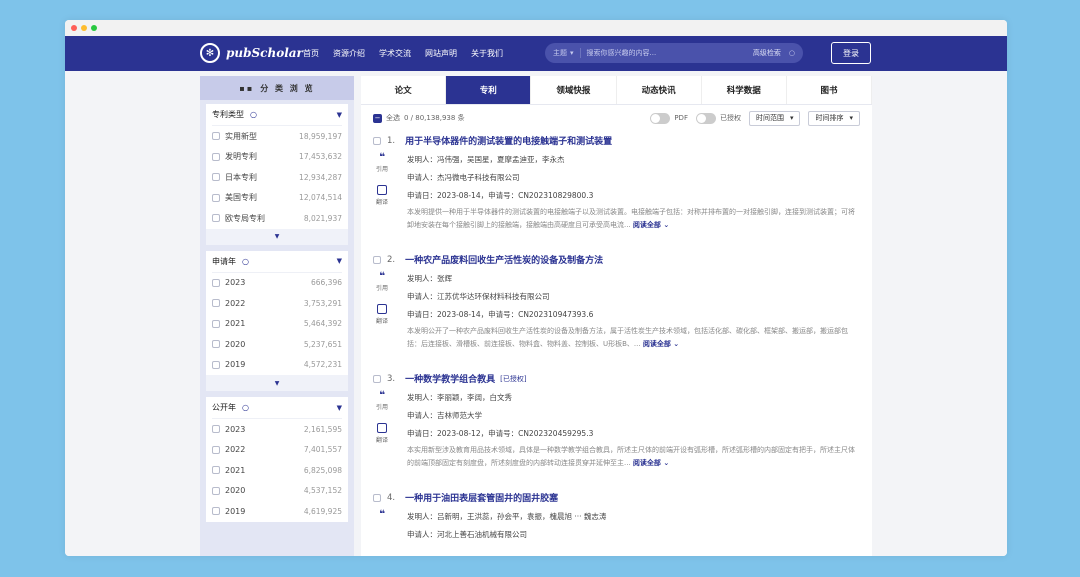 This screenshot has width=1080, height=577. What do you see at coordinates (277, 324) in the screenshot?
I see `facet-item: 2021 5,464,392` at bounding box center [277, 324].